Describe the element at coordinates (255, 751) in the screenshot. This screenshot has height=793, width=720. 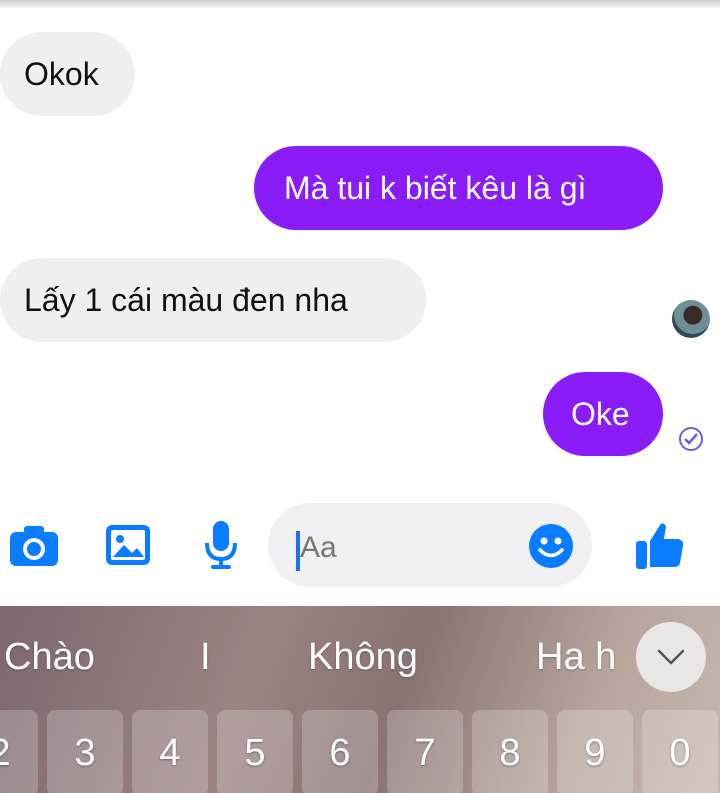
I see `key-5: 5` at that location.